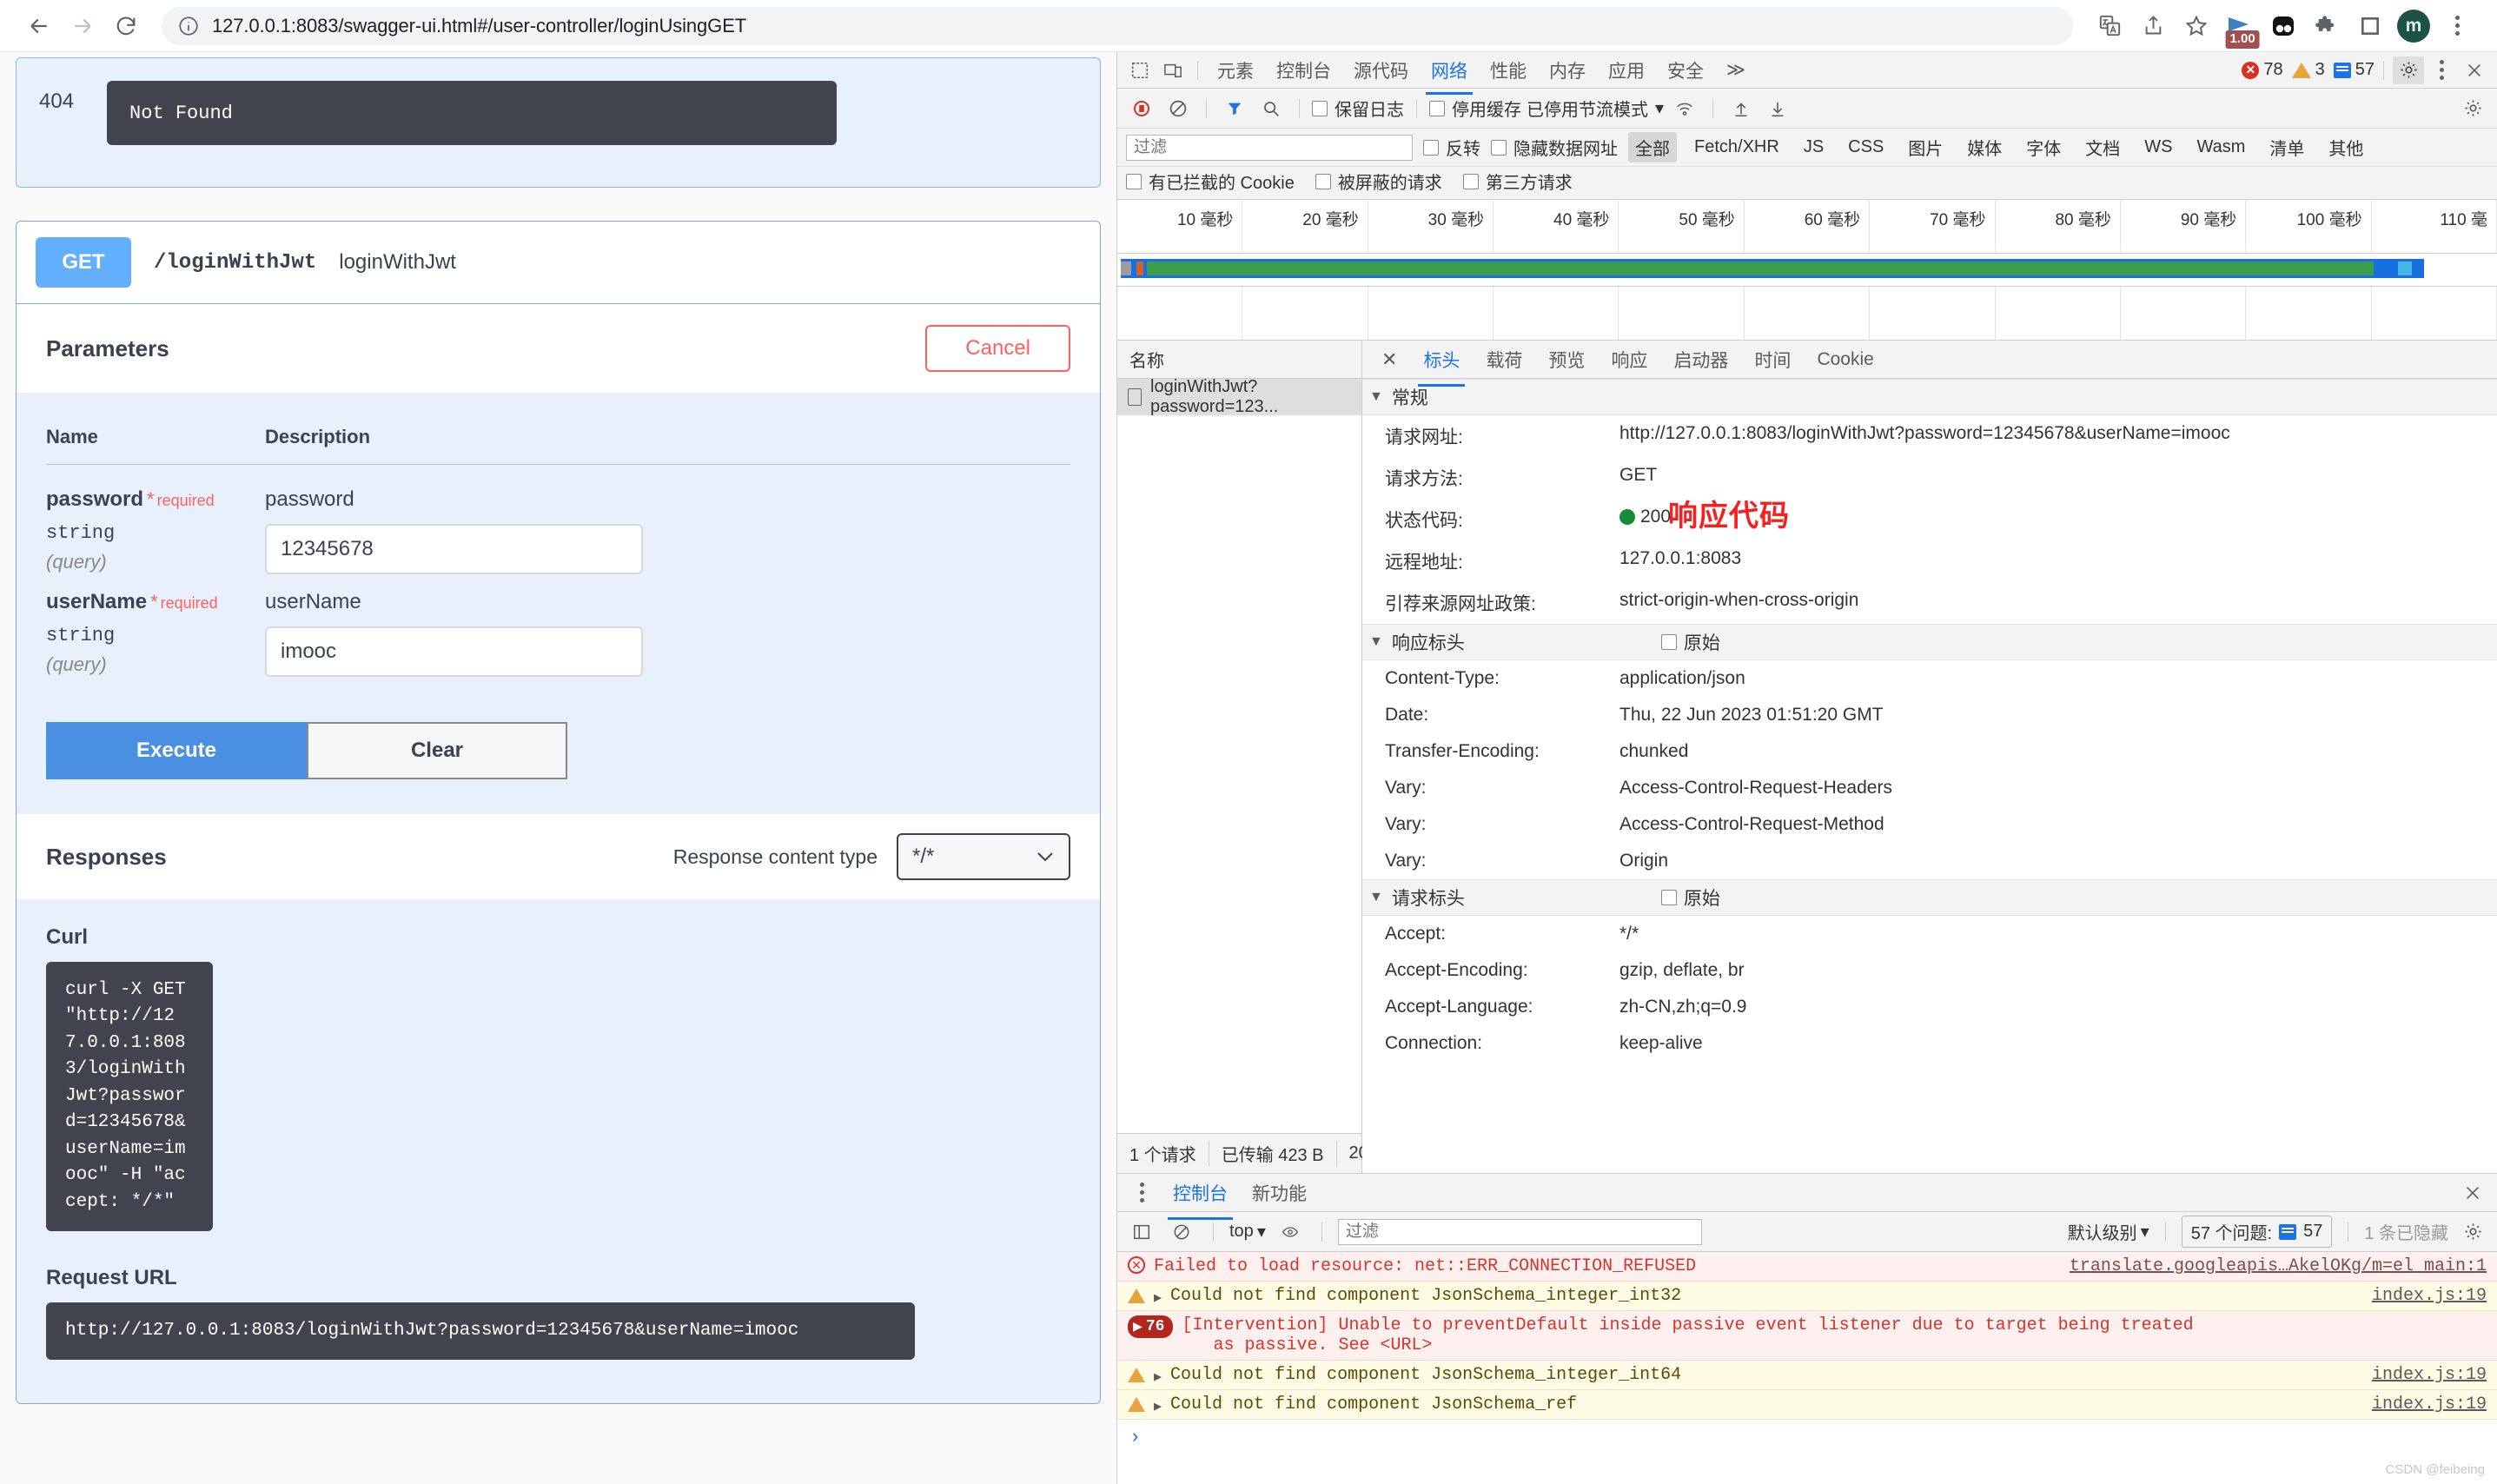  Describe the element at coordinates (1929, 897) in the screenshot. I see `request-headers-section-header: ▼ 请求标头 原始` at that location.